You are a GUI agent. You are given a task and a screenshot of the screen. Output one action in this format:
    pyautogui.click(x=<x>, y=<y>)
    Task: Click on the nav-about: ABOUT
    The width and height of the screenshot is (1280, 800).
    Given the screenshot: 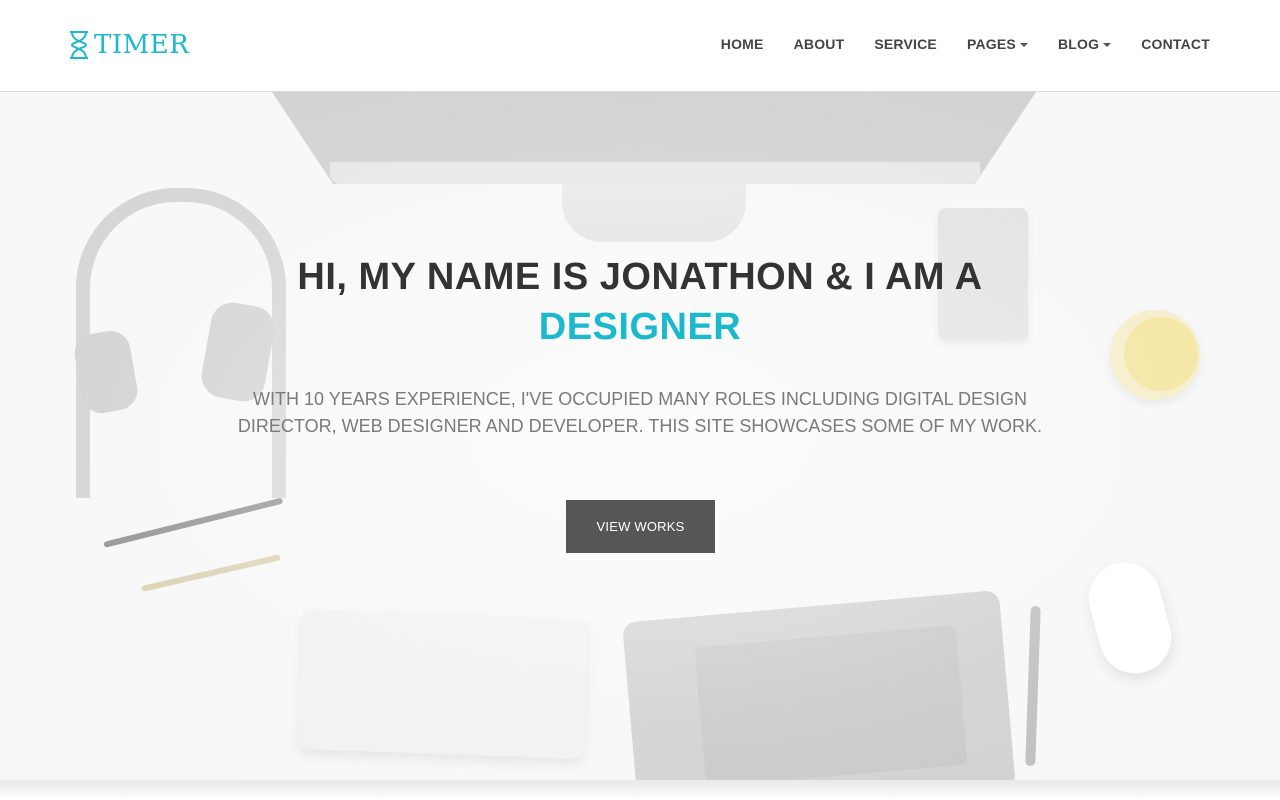 What is the action you would take?
    pyautogui.click(x=819, y=44)
    